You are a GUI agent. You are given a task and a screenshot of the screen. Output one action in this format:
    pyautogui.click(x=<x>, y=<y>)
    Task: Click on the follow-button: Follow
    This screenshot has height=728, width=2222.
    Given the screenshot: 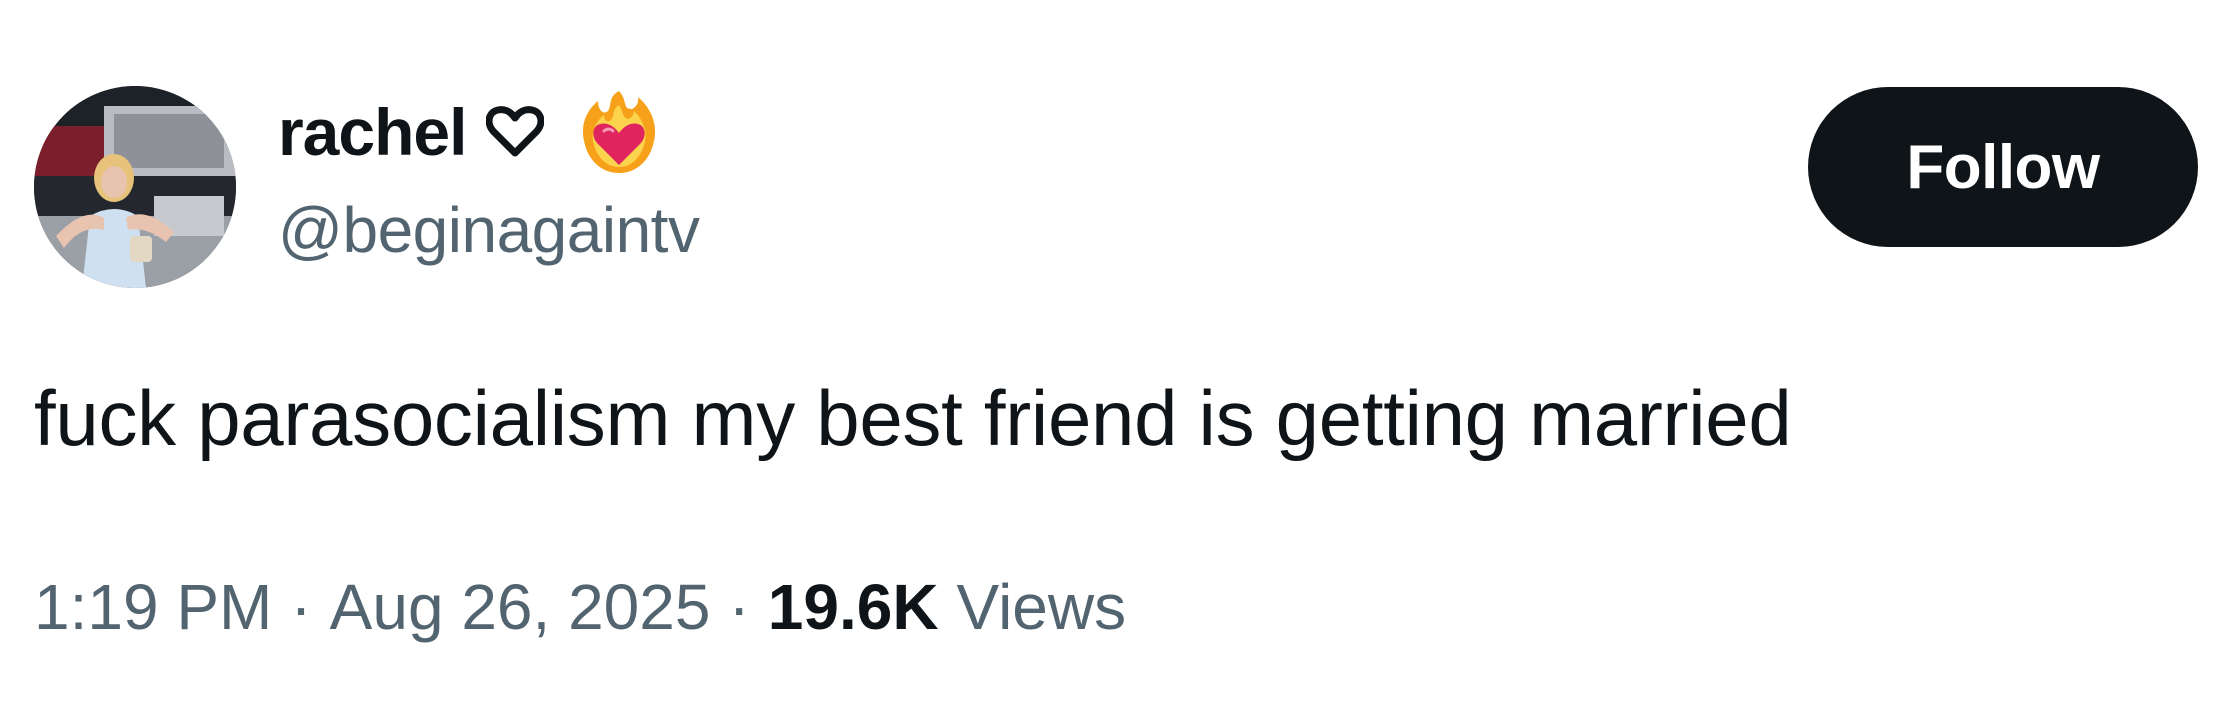 What is the action you would take?
    pyautogui.click(x=2003, y=167)
    